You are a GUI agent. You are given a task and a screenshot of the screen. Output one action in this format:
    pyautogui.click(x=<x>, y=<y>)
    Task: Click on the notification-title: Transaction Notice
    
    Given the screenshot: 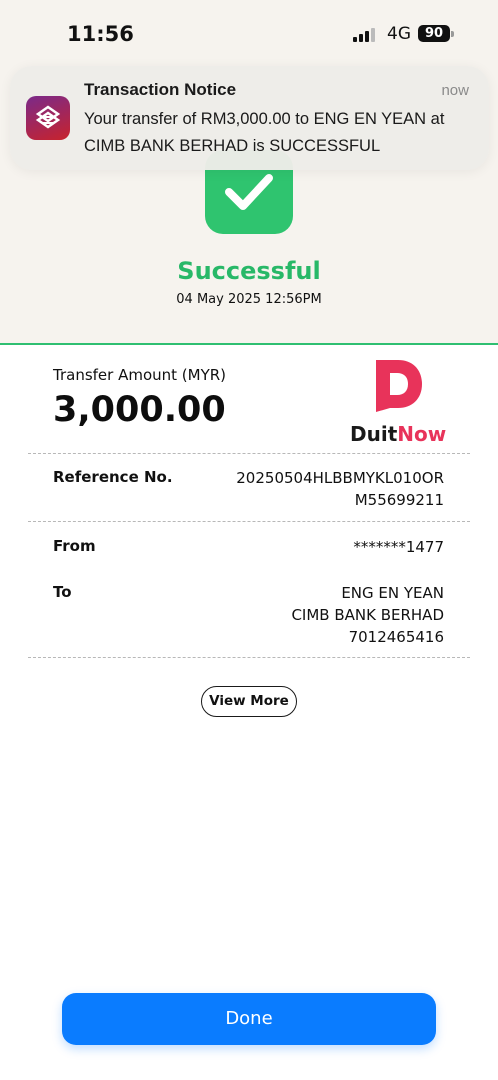 What is the action you would take?
    pyautogui.click(x=160, y=89)
    